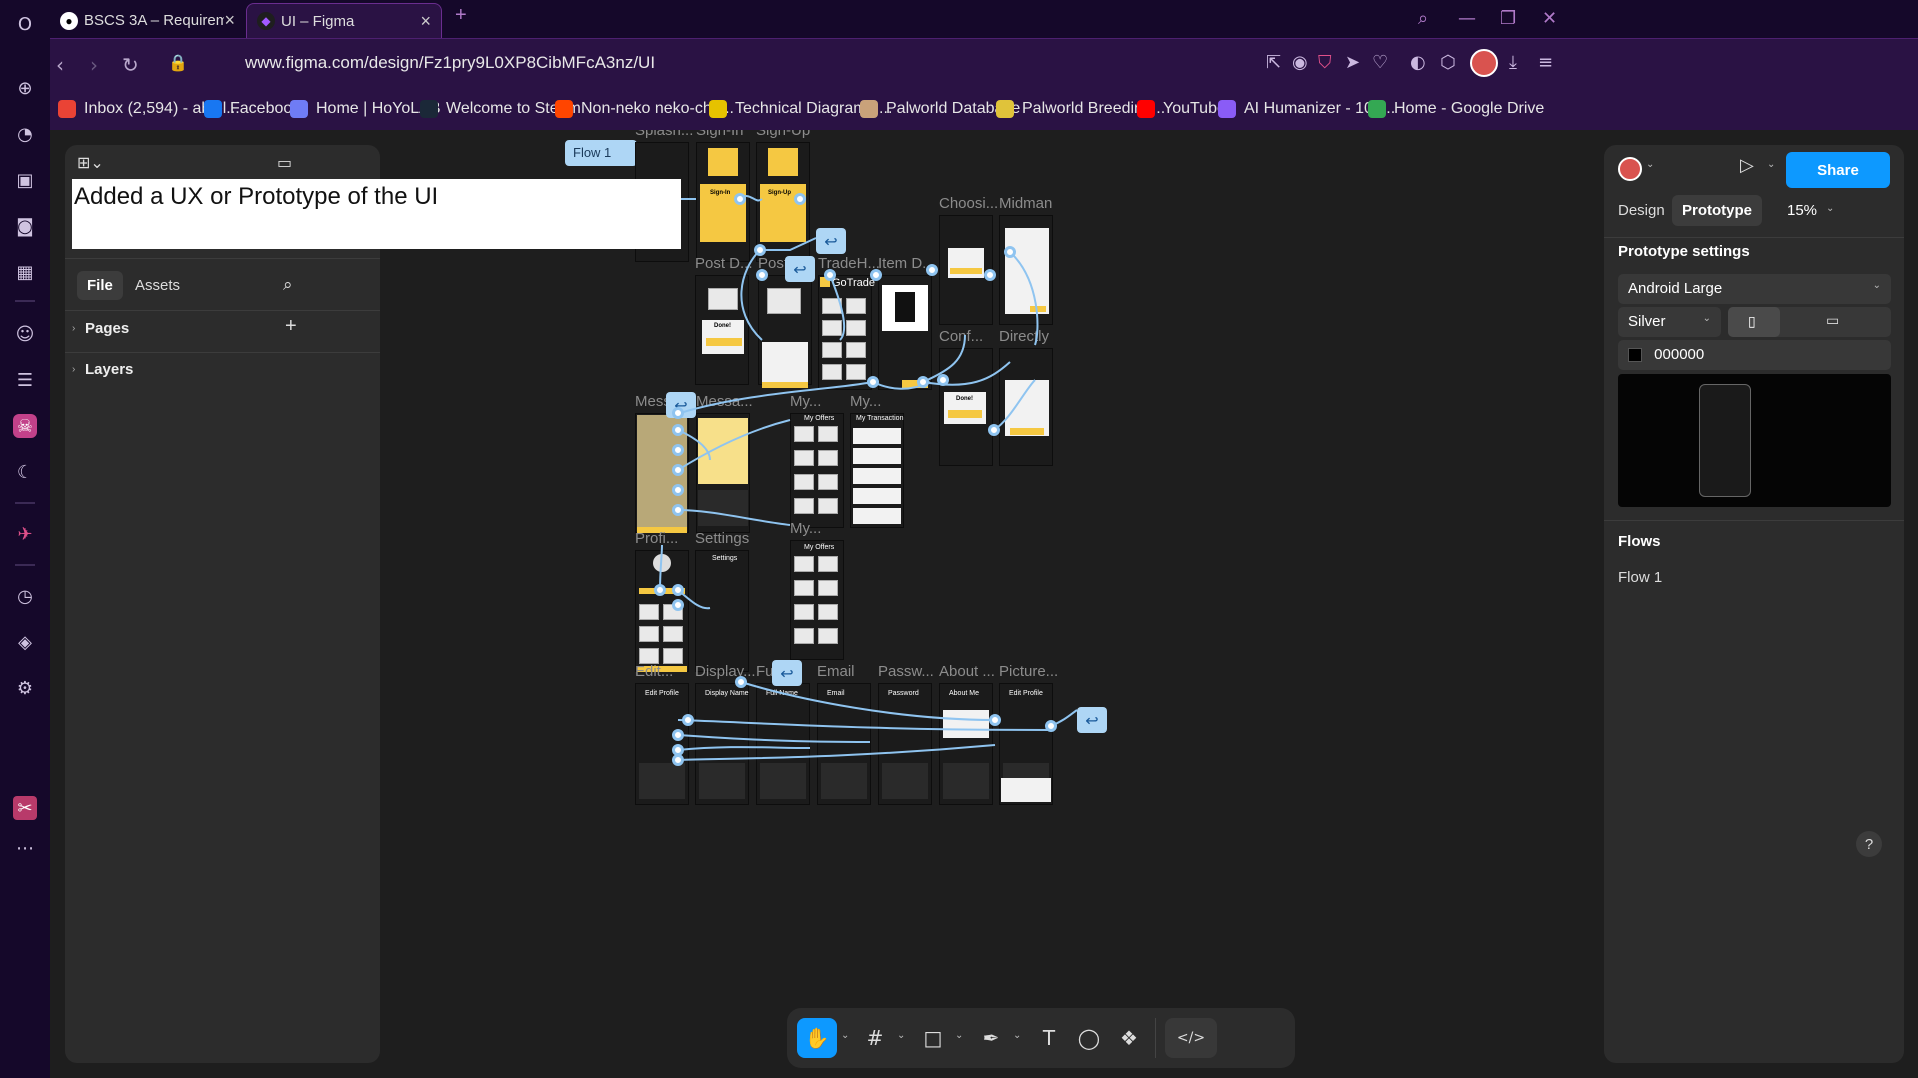 Image resolution: width=1918 pixels, height=1078 pixels. Describe the element at coordinates (25, 426) in the screenshot. I see `skull-app-icon: ☠` at that location.